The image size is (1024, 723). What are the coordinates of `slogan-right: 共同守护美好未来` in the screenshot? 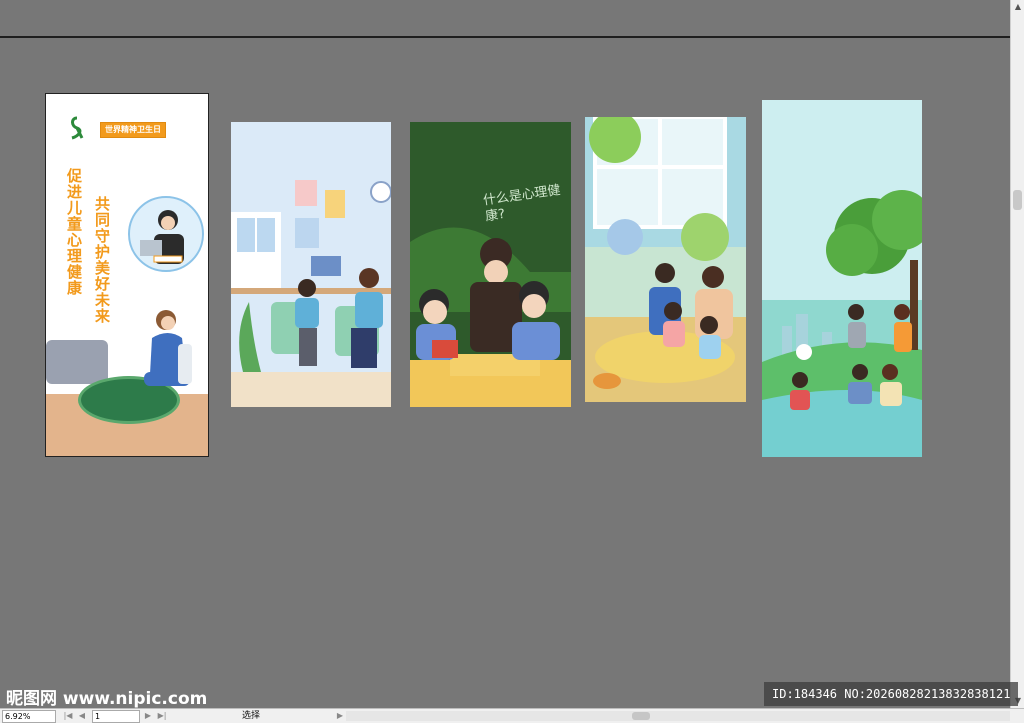 It's located at (102, 260).